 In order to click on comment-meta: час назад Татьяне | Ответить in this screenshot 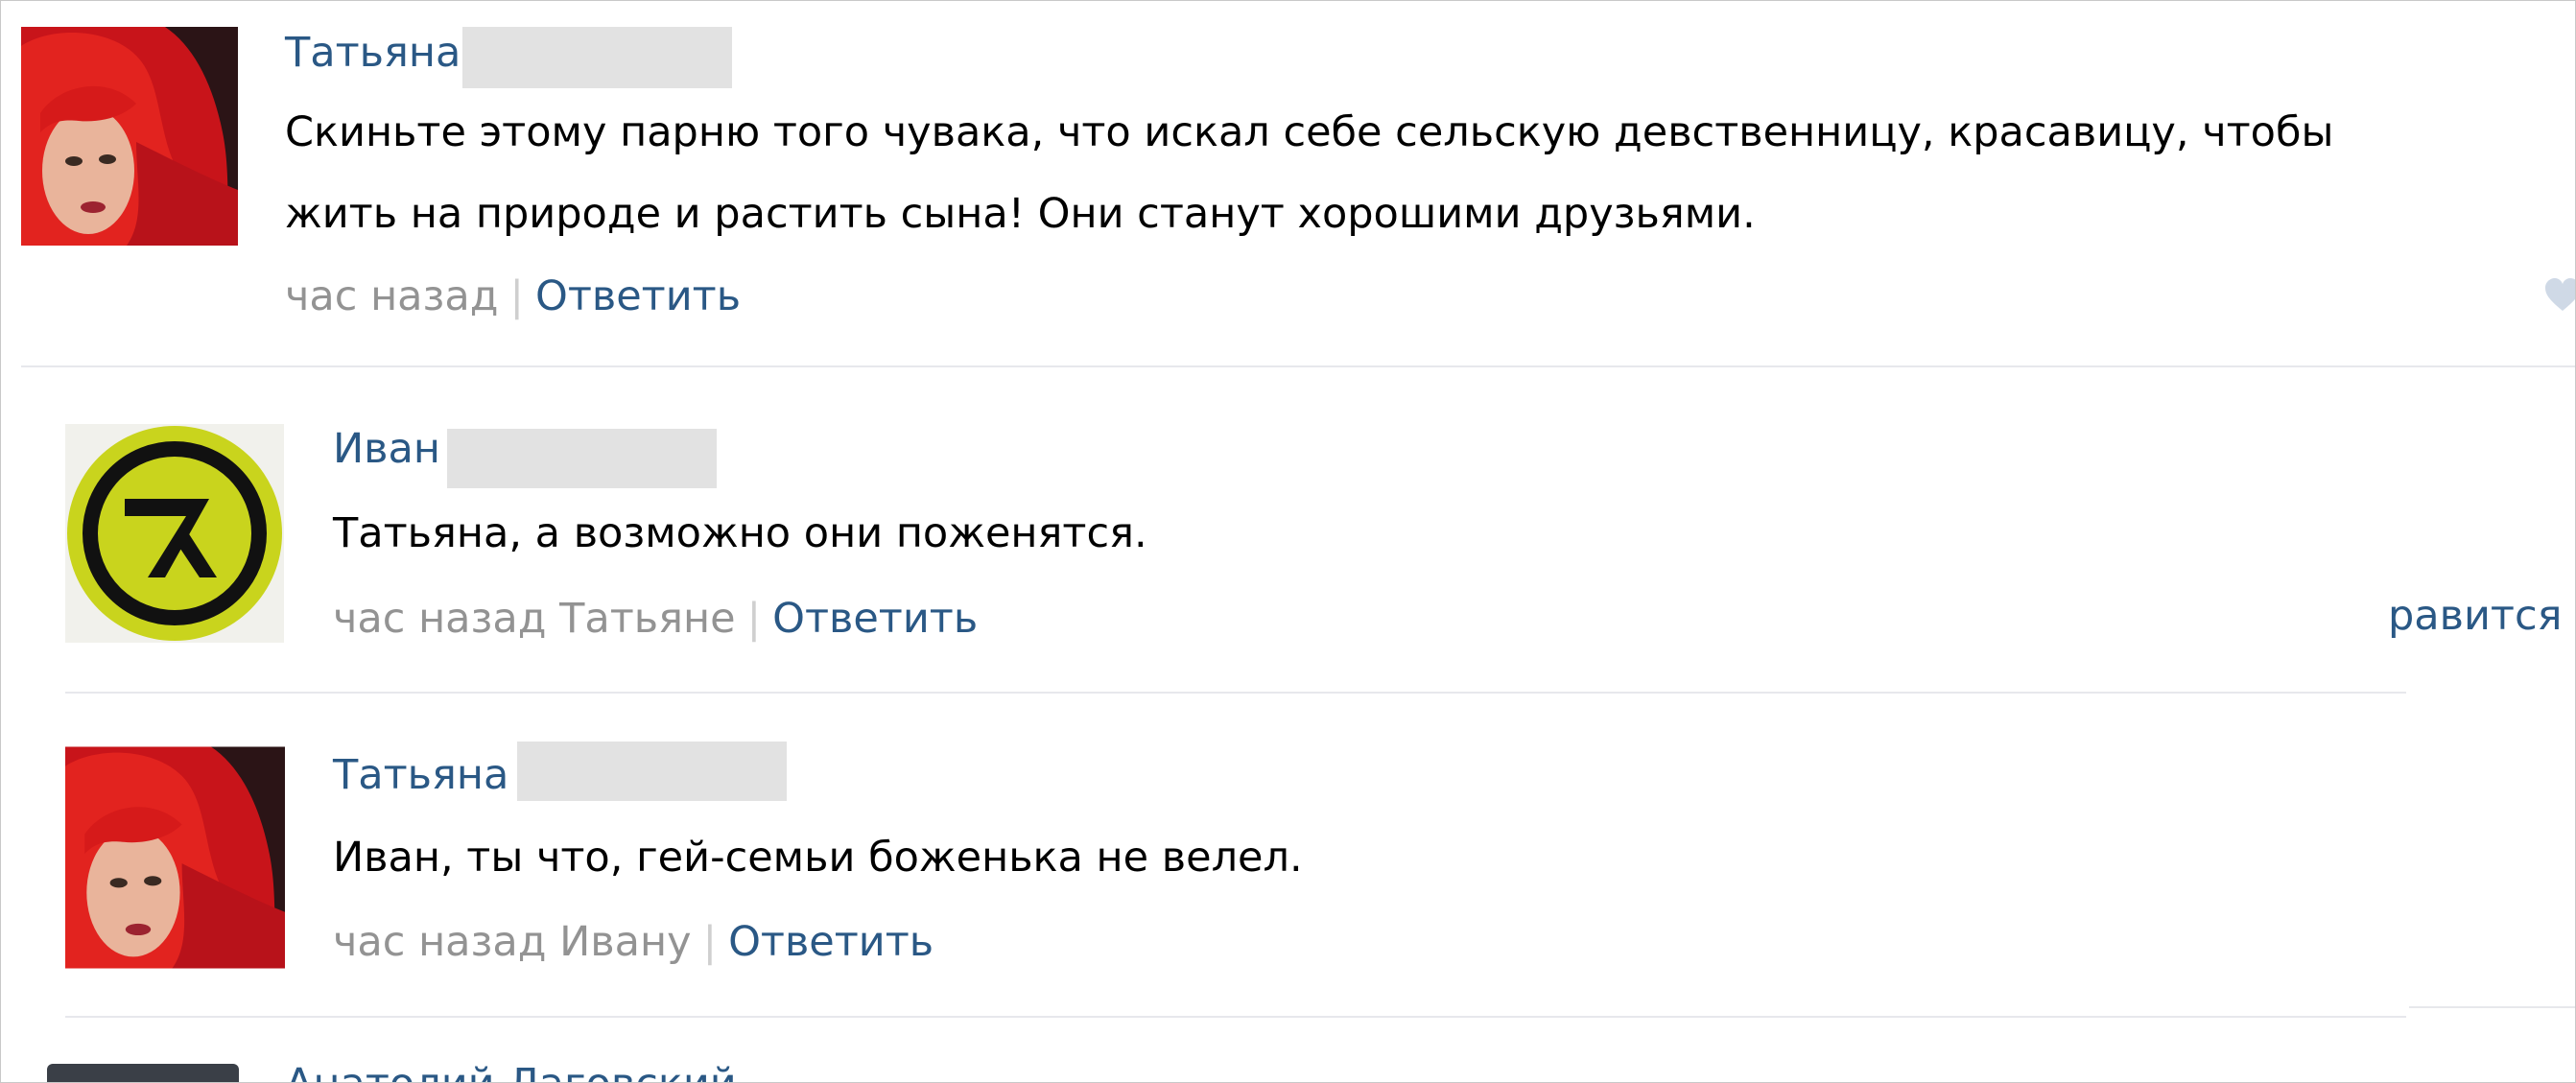, I will do `click(656, 619)`.